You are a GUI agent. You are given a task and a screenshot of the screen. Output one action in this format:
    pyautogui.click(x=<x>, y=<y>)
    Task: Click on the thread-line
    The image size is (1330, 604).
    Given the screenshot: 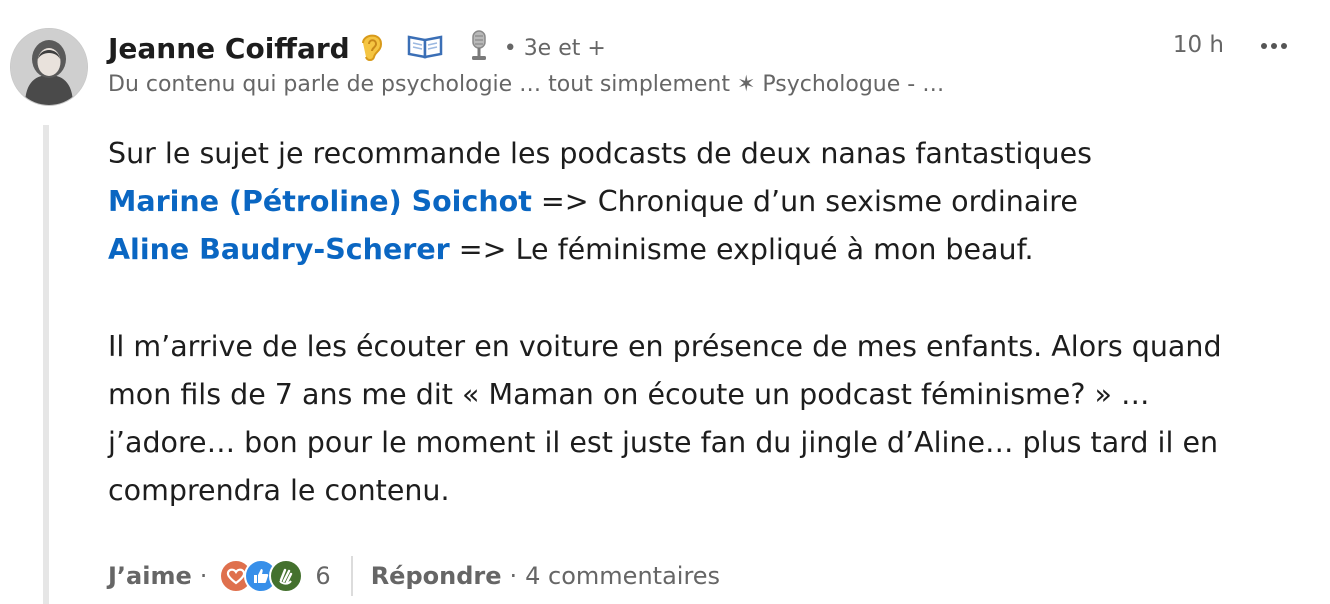 What is the action you would take?
    pyautogui.click(x=46, y=364)
    